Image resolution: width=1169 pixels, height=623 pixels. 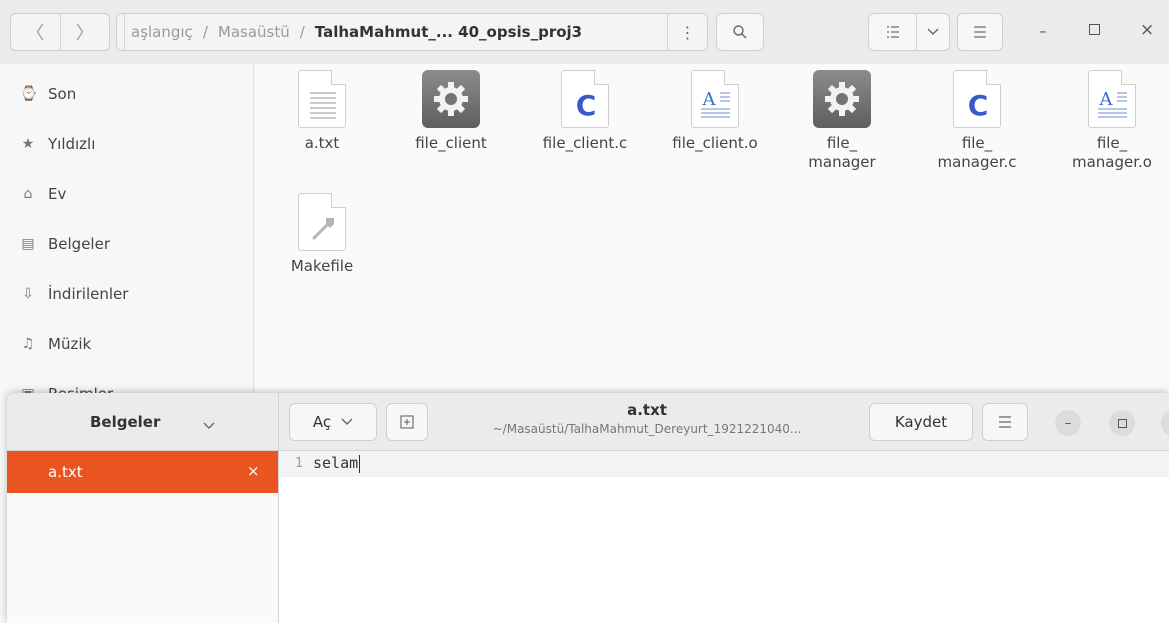 I want to click on line-text: selam, so click(x=336, y=463).